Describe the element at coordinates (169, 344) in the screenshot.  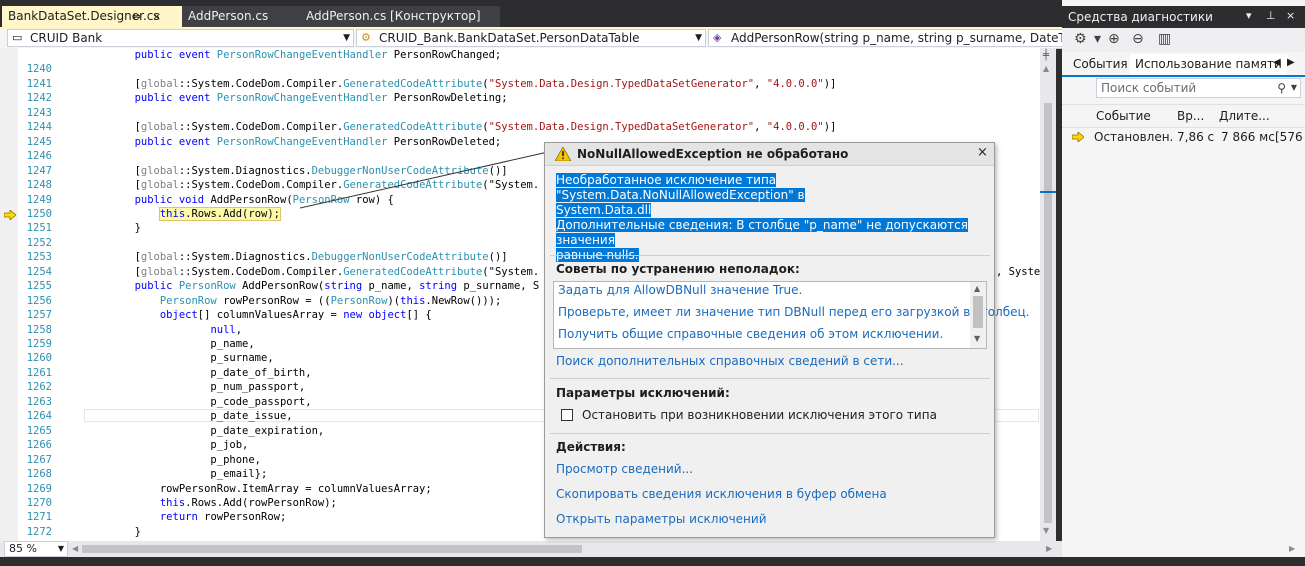
I see `code-text: p_name,` at that location.